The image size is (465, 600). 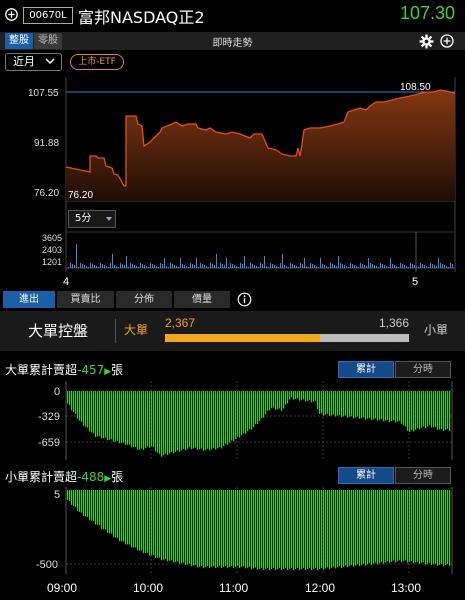 I want to click on toggle-cumulative-small: 累計, so click(x=366, y=475).